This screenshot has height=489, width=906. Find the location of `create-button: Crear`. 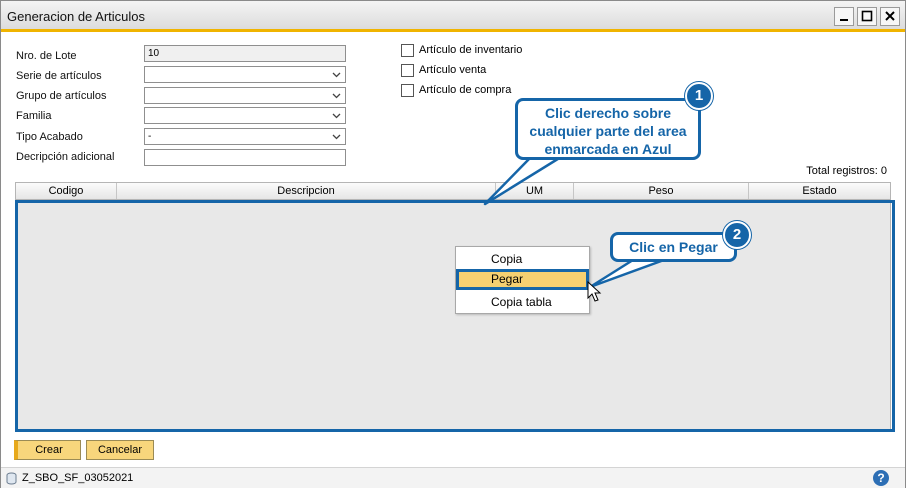

create-button: Crear is located at coordinates (47, 450).